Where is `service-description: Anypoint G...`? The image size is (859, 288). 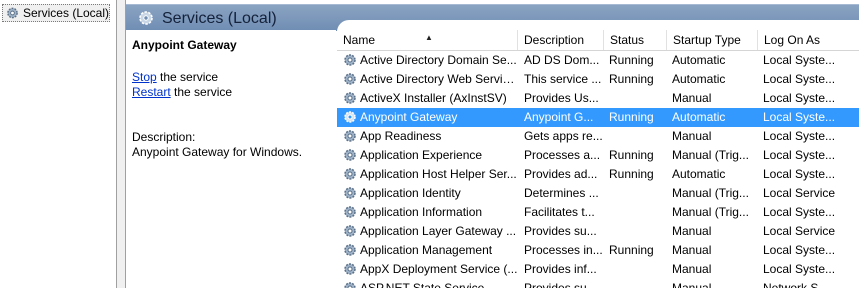
service-description: Anypoint G... is located at coordinates (559, 117).